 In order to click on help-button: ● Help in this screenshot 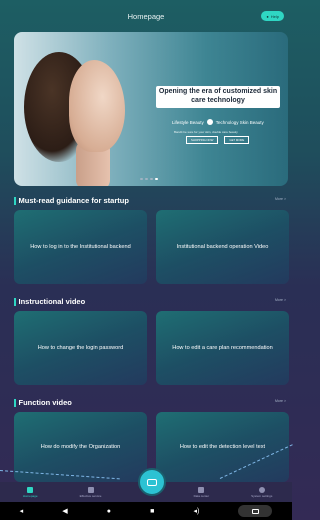, I will do `click(272, 16)`.